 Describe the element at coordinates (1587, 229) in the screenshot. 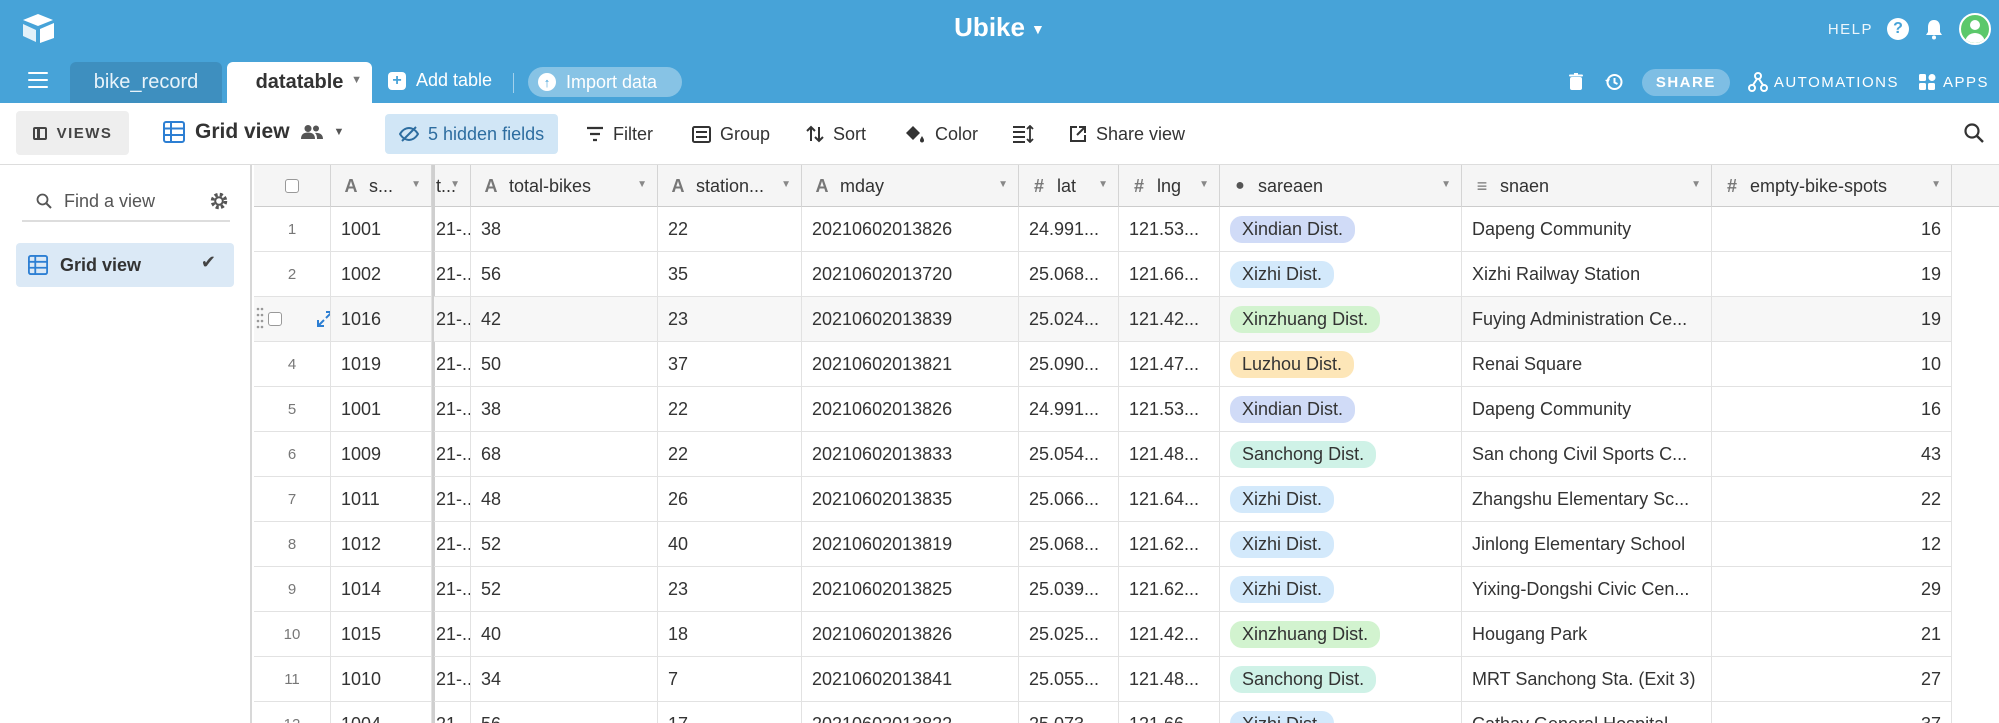

I see `cell-name: Dapeng Community` at that location.